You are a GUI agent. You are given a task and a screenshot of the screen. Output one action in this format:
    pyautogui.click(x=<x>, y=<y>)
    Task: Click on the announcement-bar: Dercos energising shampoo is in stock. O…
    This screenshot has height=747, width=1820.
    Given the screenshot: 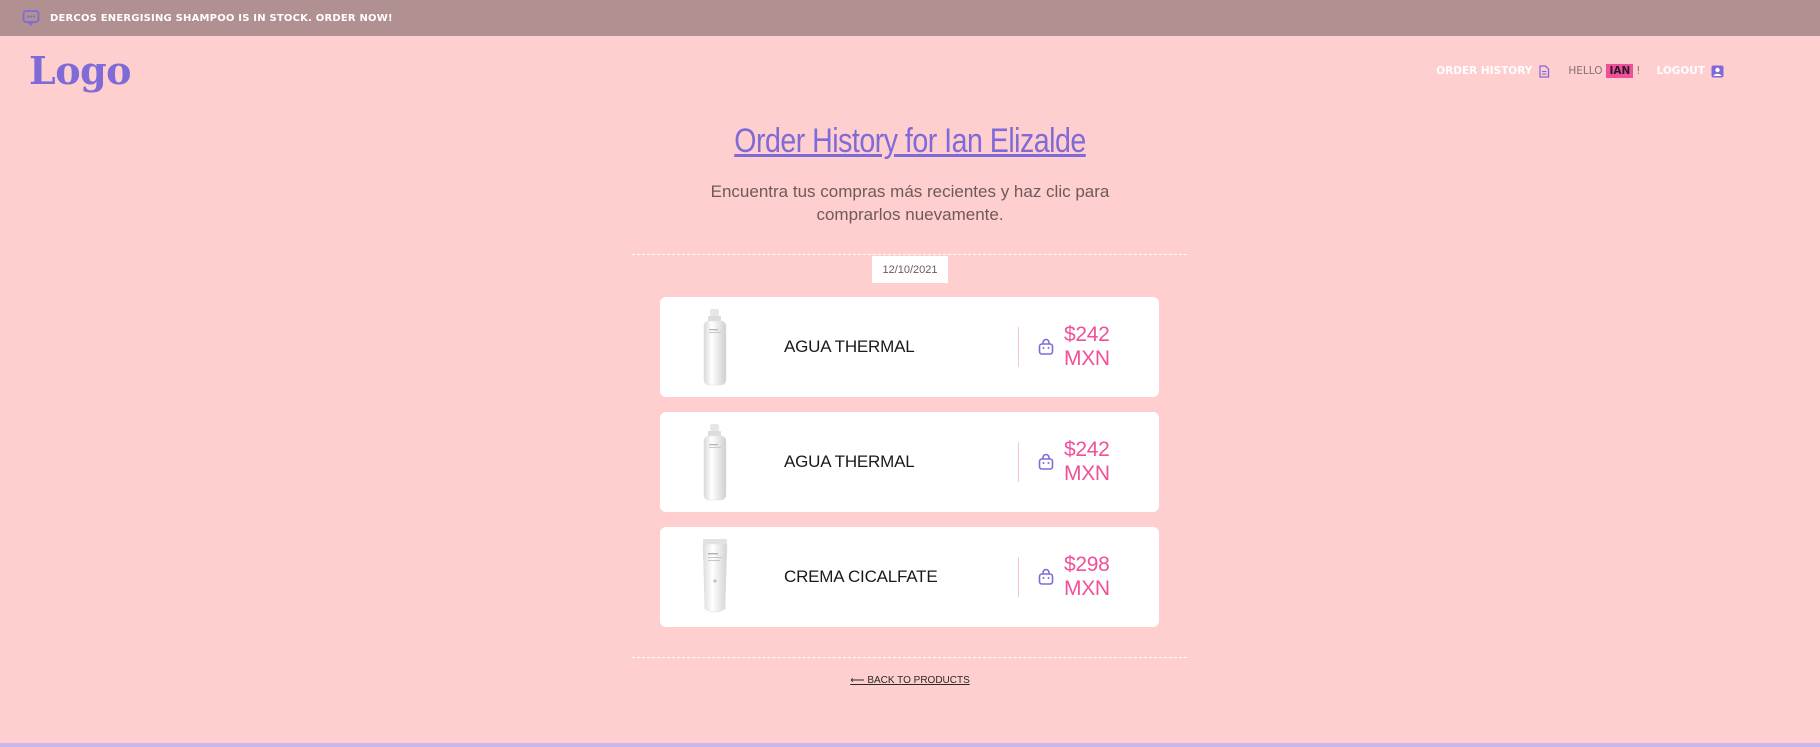 What is the action you would take?
    pyautogui.click(x=910, y=18)
    